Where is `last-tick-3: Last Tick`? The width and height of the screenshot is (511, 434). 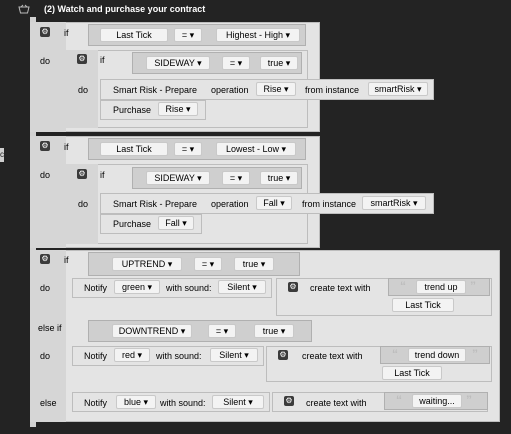
last-tick-3: Last Tick is located at coordinates (423, 305).